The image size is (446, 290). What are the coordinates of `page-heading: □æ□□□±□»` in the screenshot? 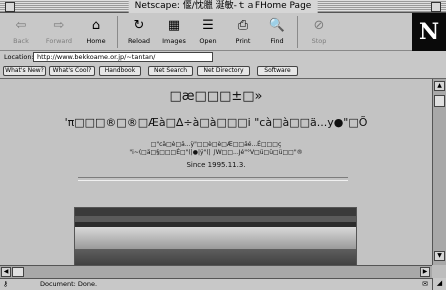 It's located at (216, 96).